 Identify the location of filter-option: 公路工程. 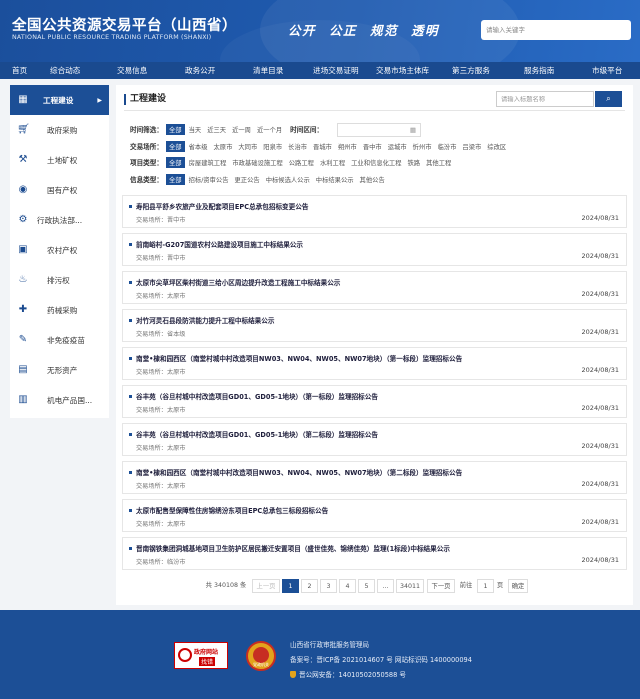
(301, 162).